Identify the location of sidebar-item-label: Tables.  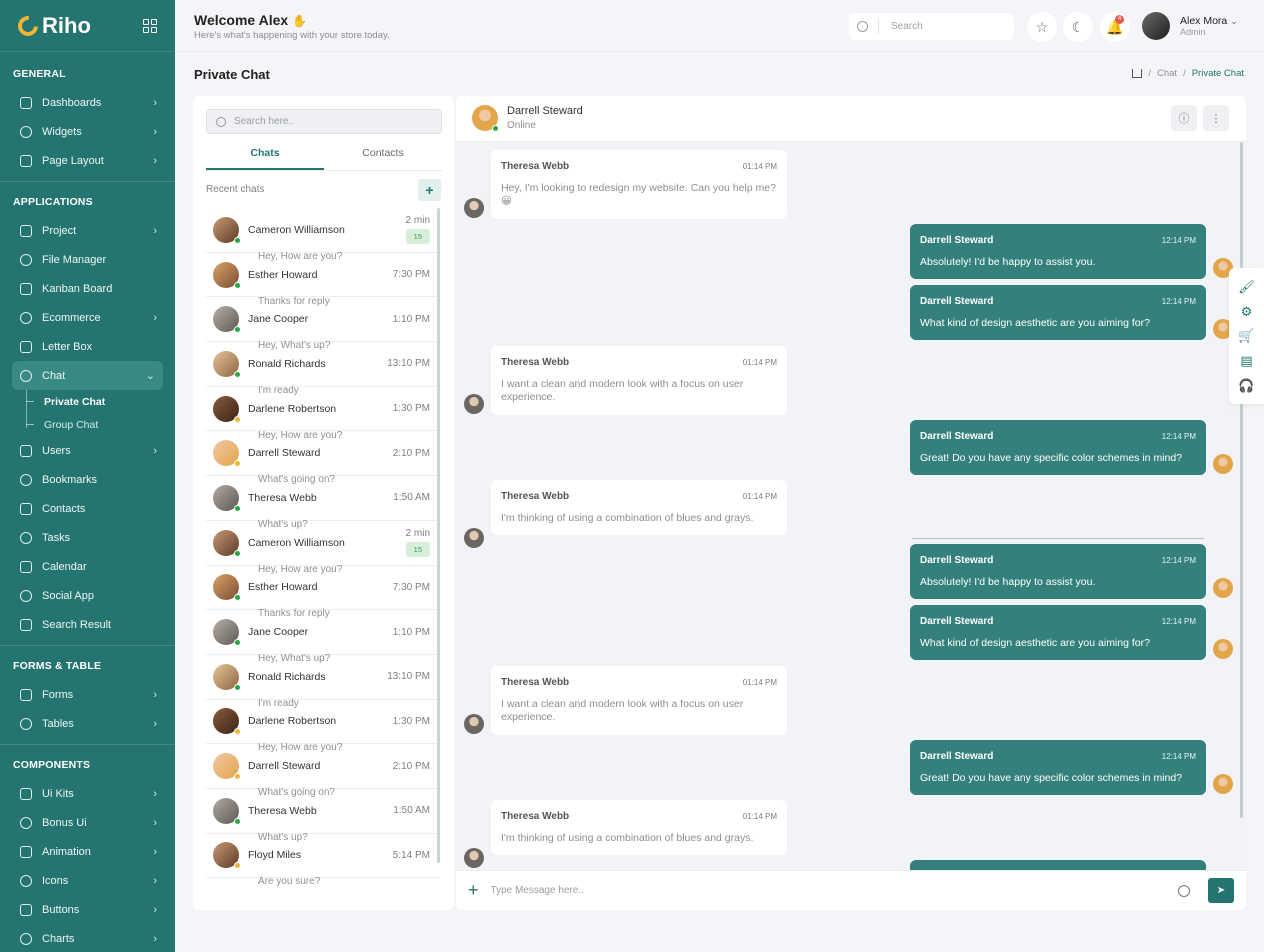
(58, 723).